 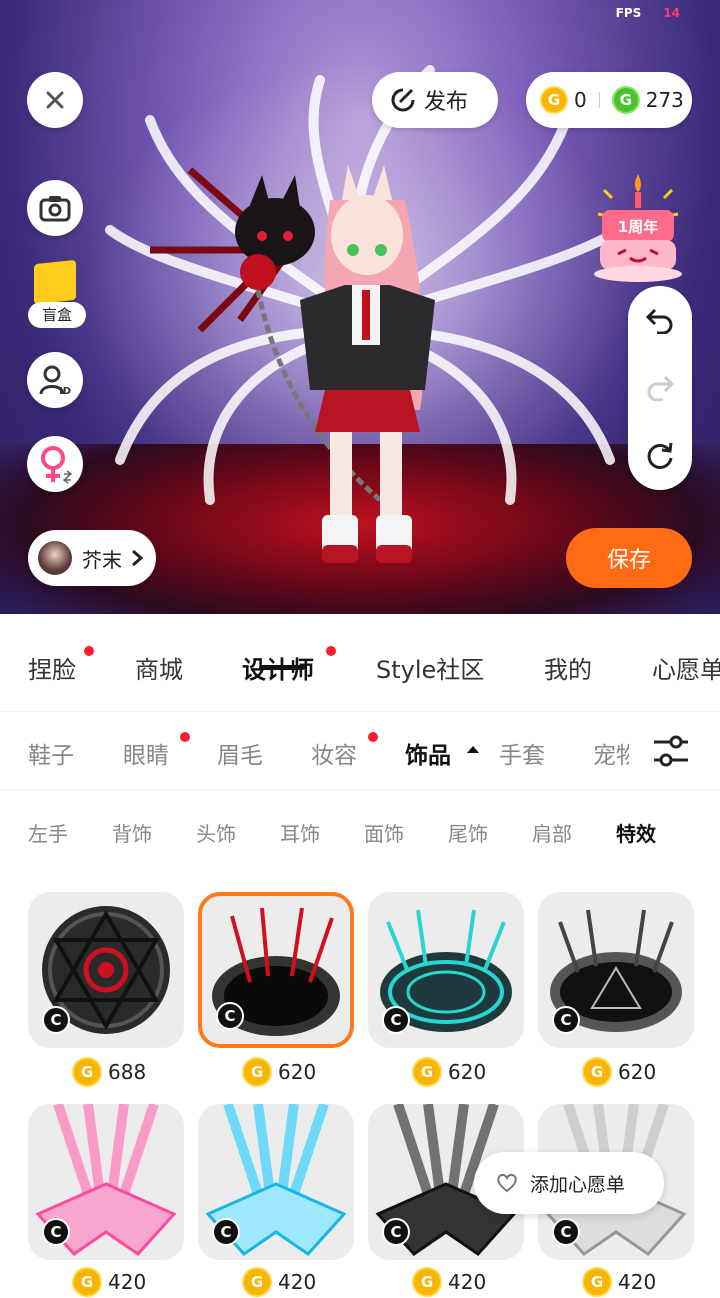 What do you see at coordinates (629, 558) in the screenshot?
I see `save-button: 保存` at bounding box center [629, 558].